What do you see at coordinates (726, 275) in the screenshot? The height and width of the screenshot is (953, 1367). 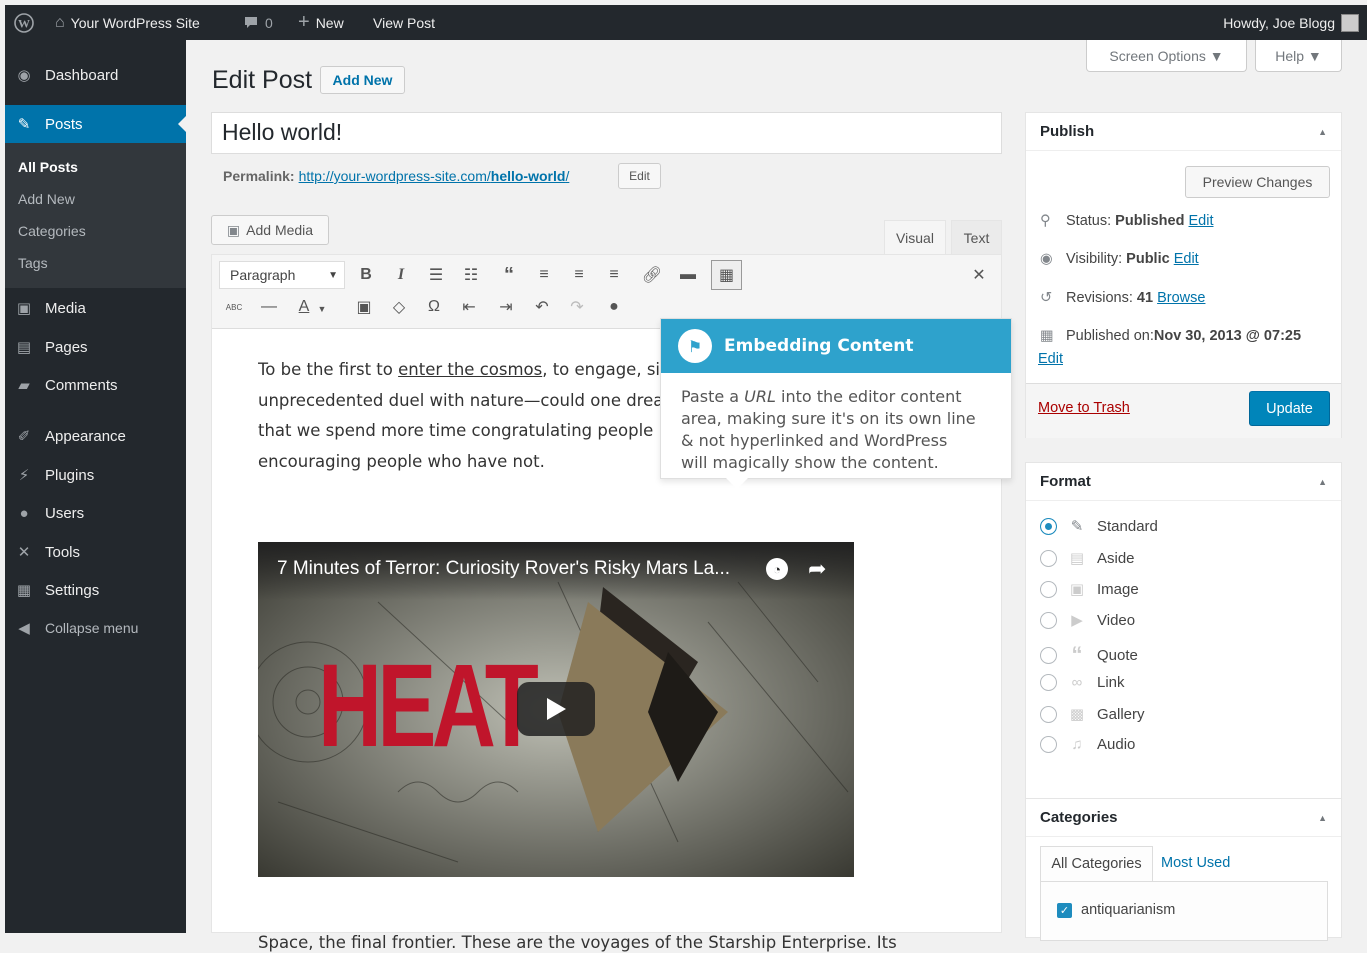 I see `toolbar-toggle-icon: ▦` at bounding box center [726, 275].